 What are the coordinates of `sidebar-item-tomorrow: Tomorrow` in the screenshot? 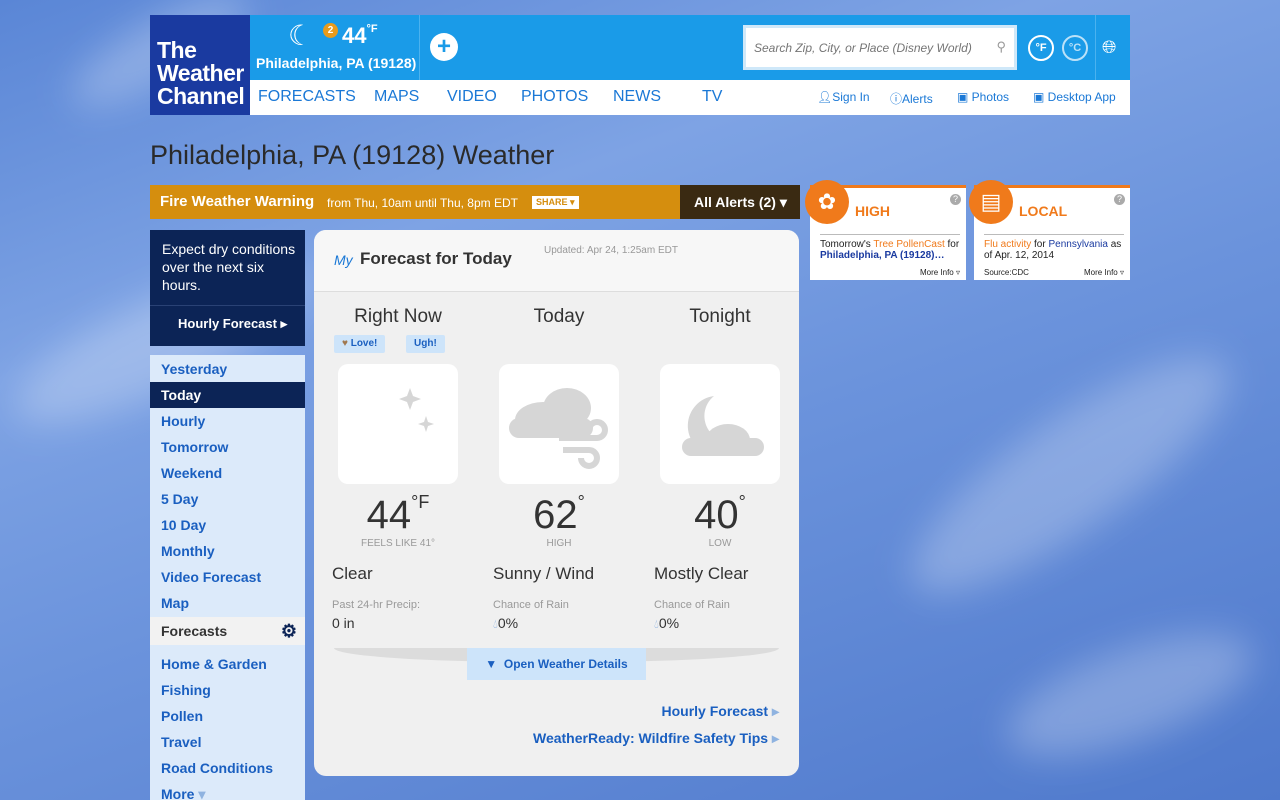 It's located at (227, 447).